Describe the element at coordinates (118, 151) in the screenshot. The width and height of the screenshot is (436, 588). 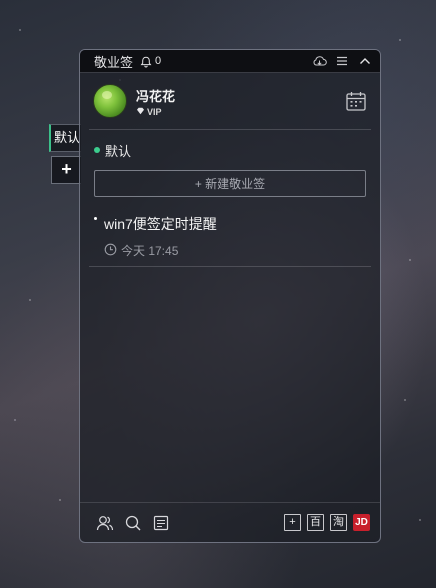
I see `category-label: 默认` at that location.